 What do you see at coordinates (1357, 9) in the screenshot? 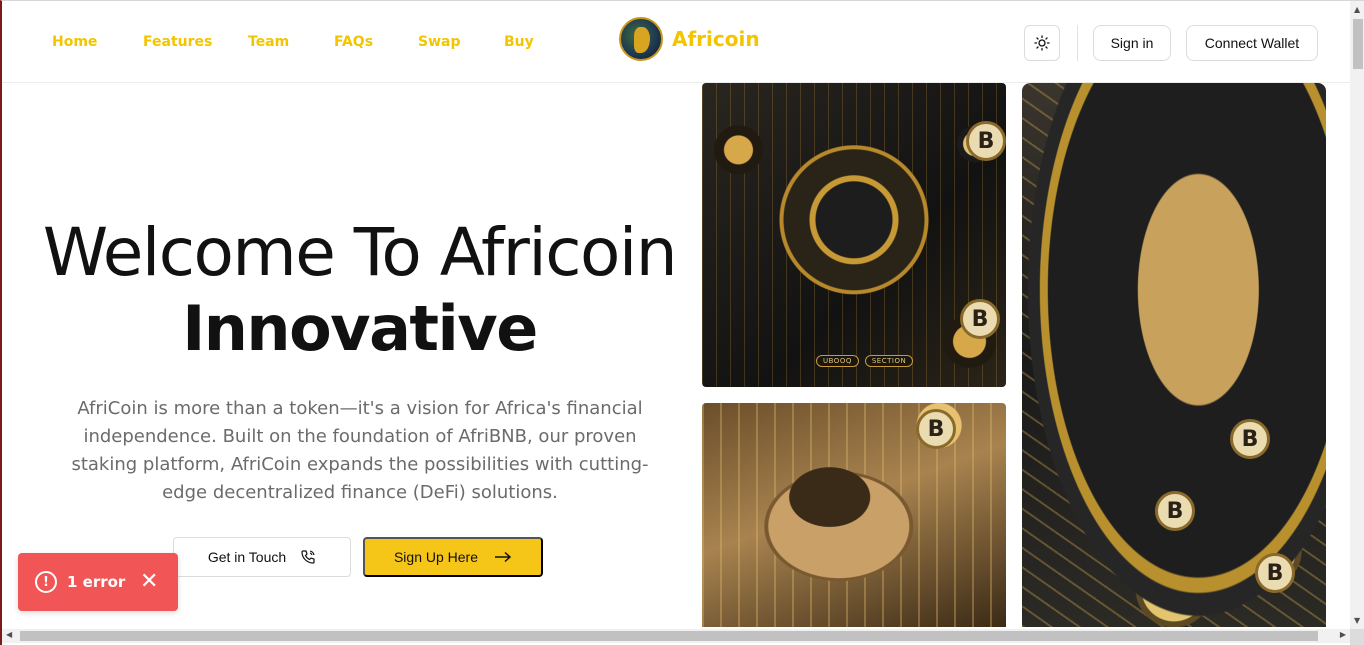
I see `scroll-up-icon: ▲` at bounding box center [1357, 9].